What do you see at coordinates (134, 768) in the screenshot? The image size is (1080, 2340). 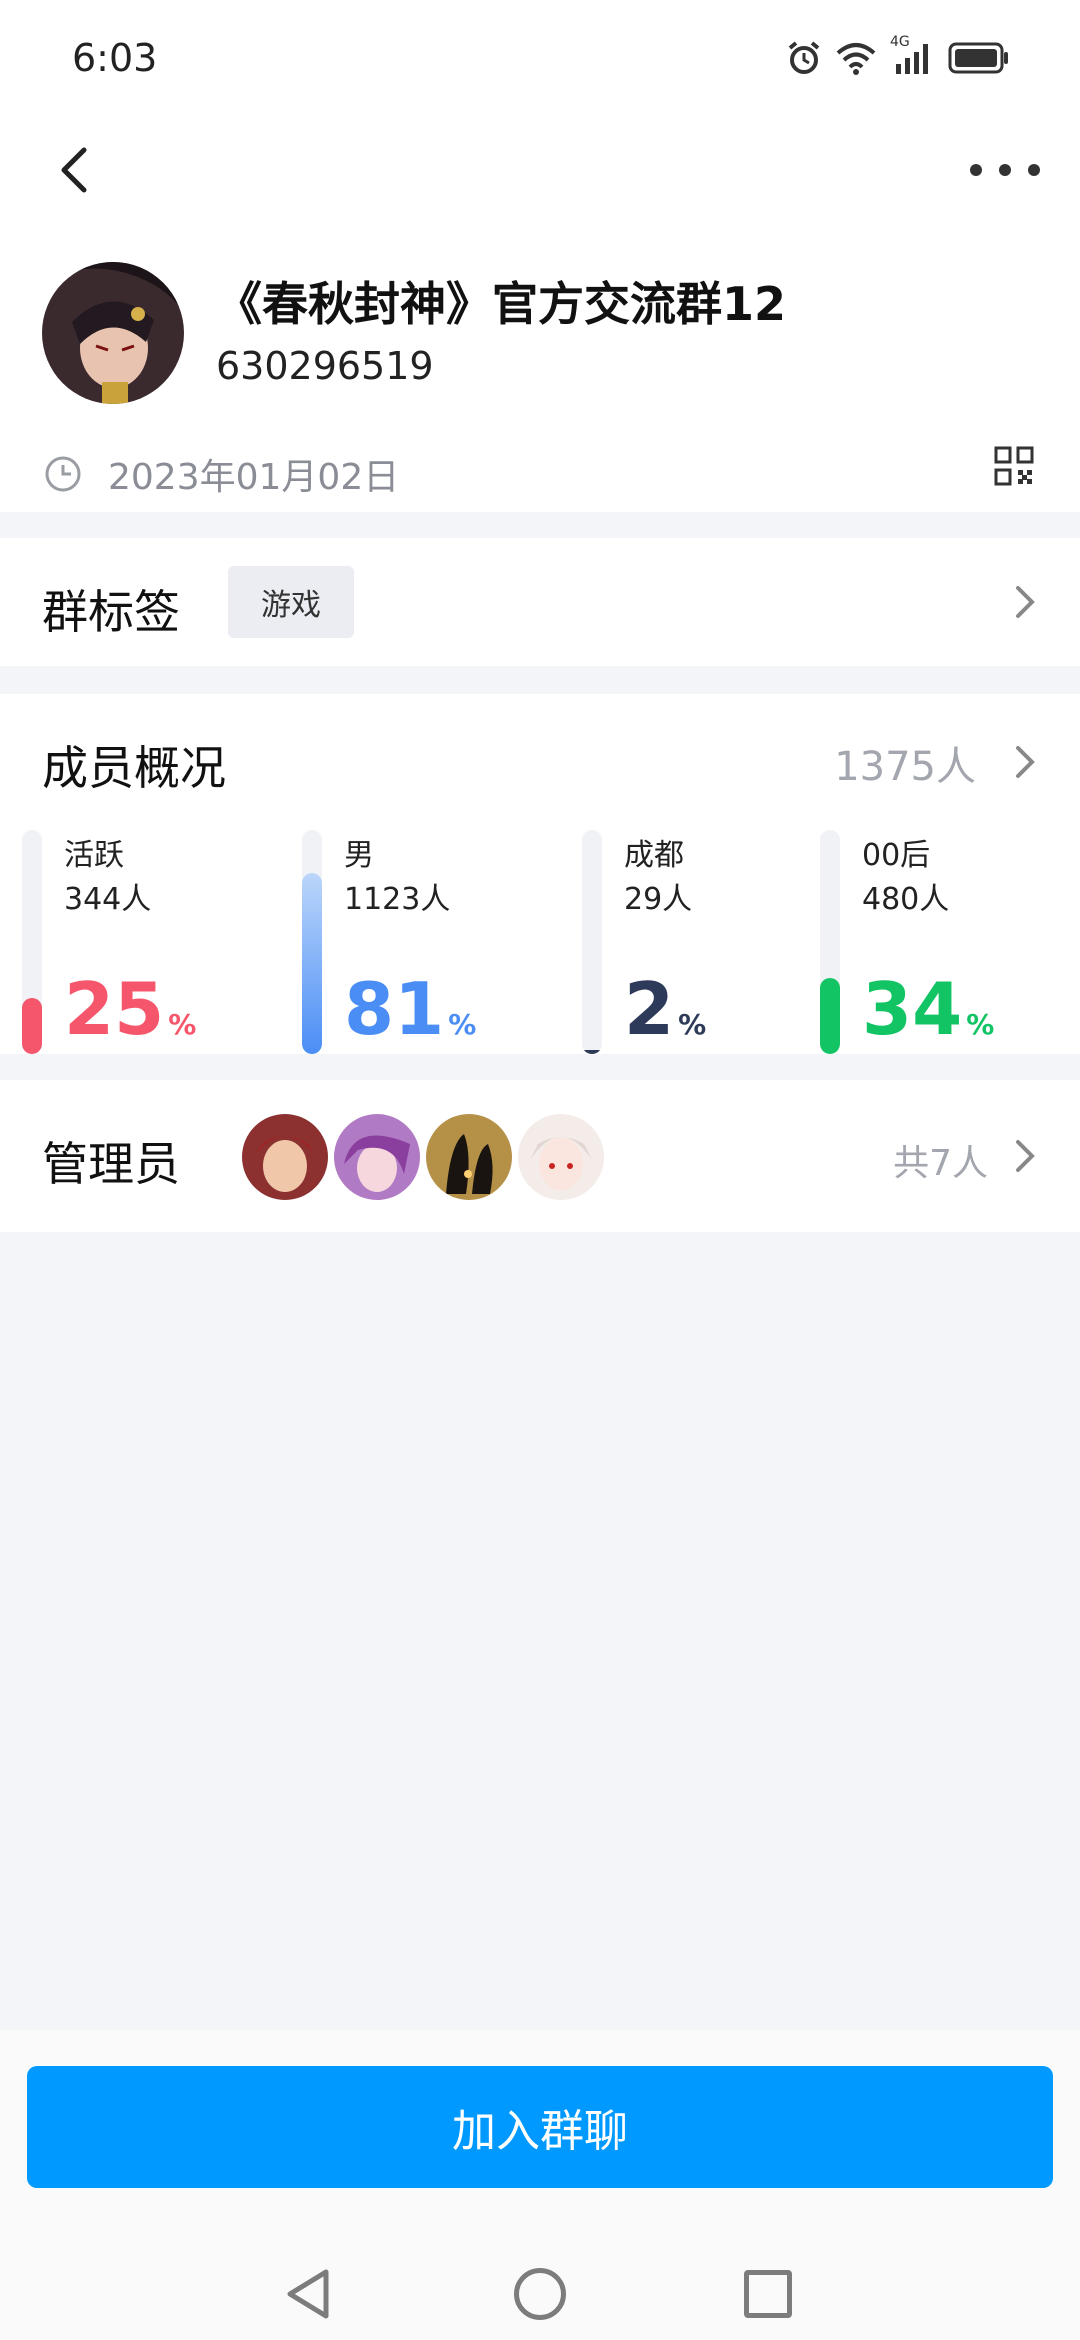 I see `members-title: 成员概况` at bounding box center [134, 768].